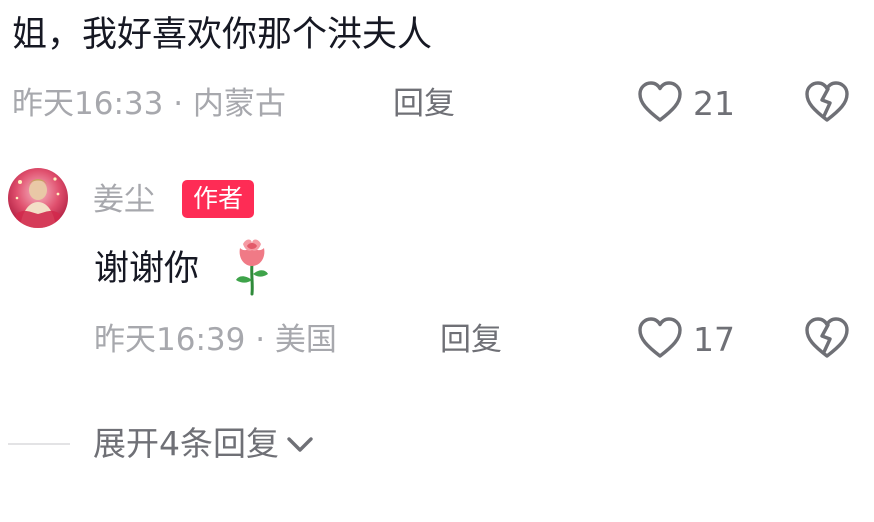 The image size is (874, 522). What do you see at coordinates (252, 268) in the screenshot?
I see `rose-icon` at bounding box center [252, 268].